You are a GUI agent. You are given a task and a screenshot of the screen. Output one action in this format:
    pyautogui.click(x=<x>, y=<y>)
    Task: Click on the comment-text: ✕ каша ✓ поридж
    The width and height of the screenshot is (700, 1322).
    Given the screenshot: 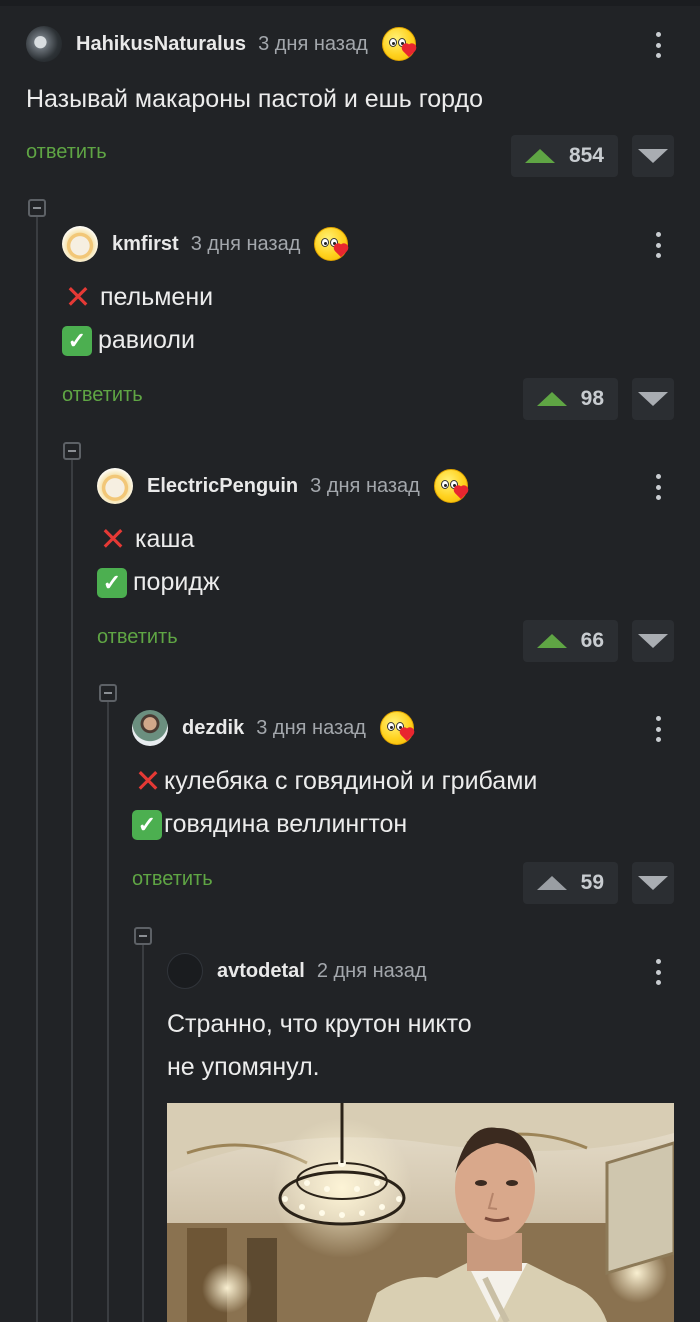 What is the action you would take?
    pyautogui.click(x=385, y=561)
    